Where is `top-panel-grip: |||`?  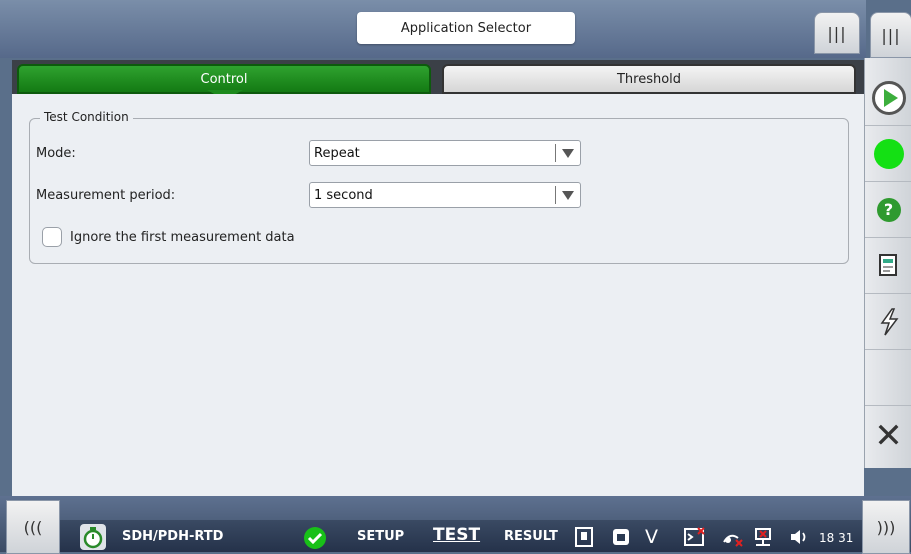
top-panel-grip: ||| is located at coordinates (837, 33).